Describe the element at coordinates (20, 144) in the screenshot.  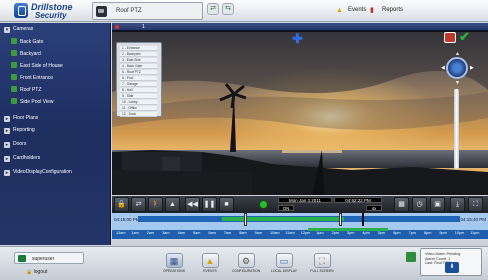
I see `sidebar-item-label: Doors` at that location.